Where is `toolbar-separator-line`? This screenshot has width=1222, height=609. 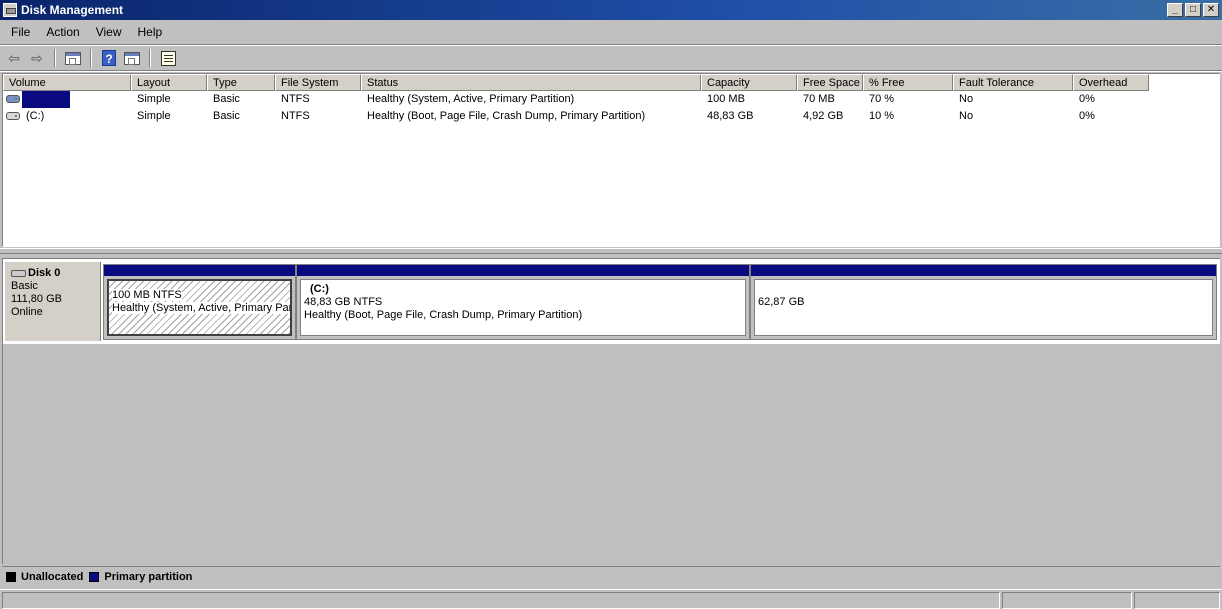
toolbar-separator-line is located at coordinates (611, 71).